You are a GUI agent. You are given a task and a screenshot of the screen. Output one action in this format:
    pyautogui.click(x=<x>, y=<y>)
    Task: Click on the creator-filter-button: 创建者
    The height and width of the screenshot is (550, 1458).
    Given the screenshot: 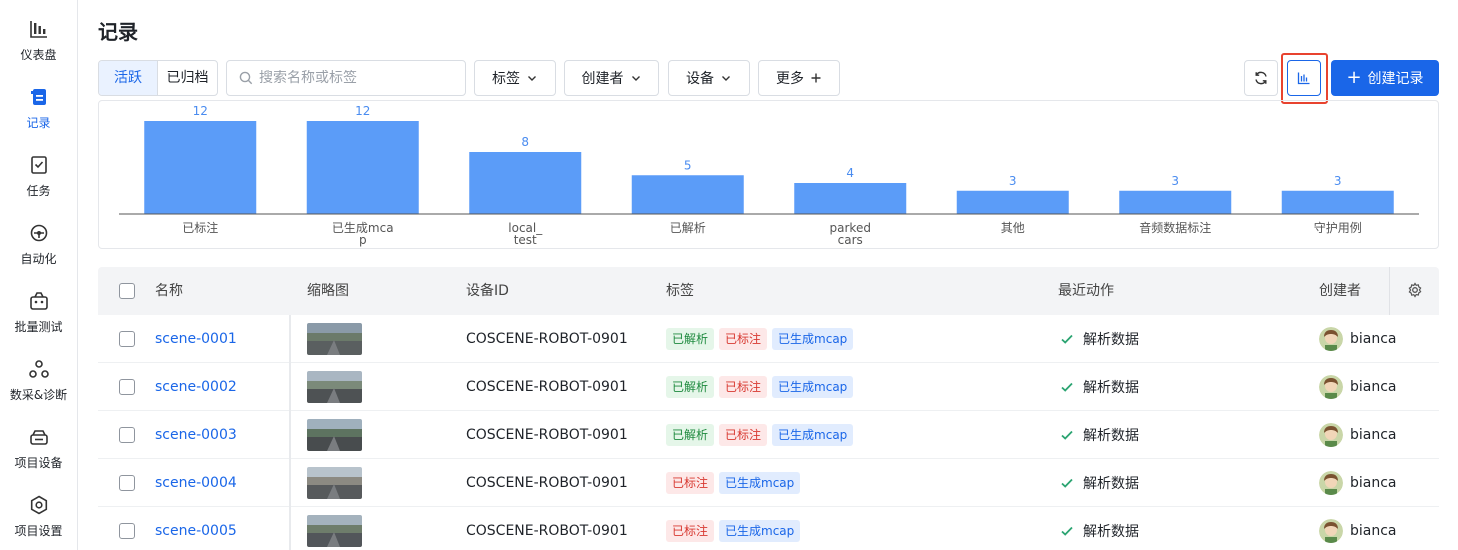 What is the action you would take?
    pyautogui.click(x=611, y=78)
    